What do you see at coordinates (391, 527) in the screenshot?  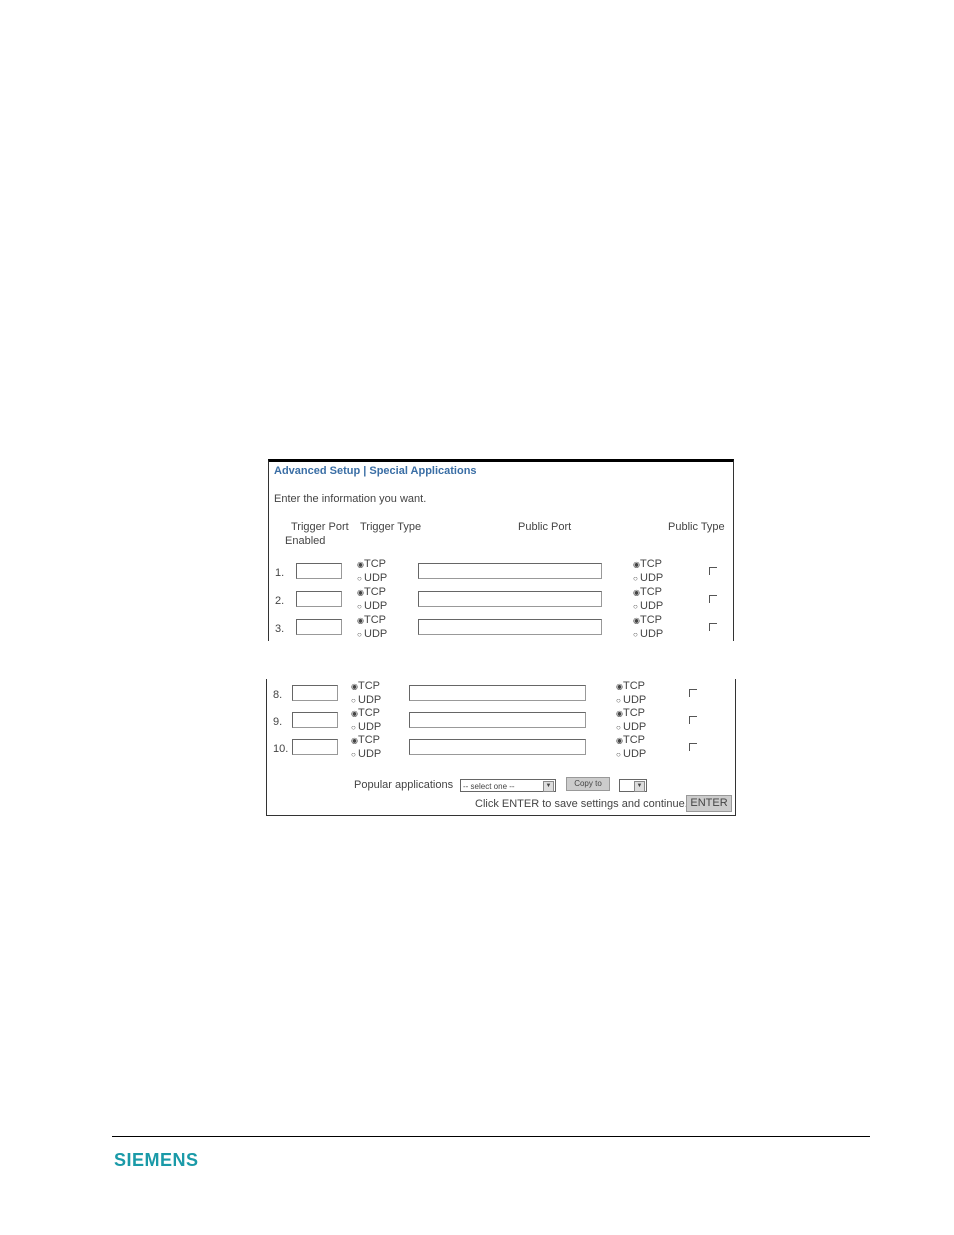 I see `header-trigger-type: Trigger Type` at bounding box center [391, 527].